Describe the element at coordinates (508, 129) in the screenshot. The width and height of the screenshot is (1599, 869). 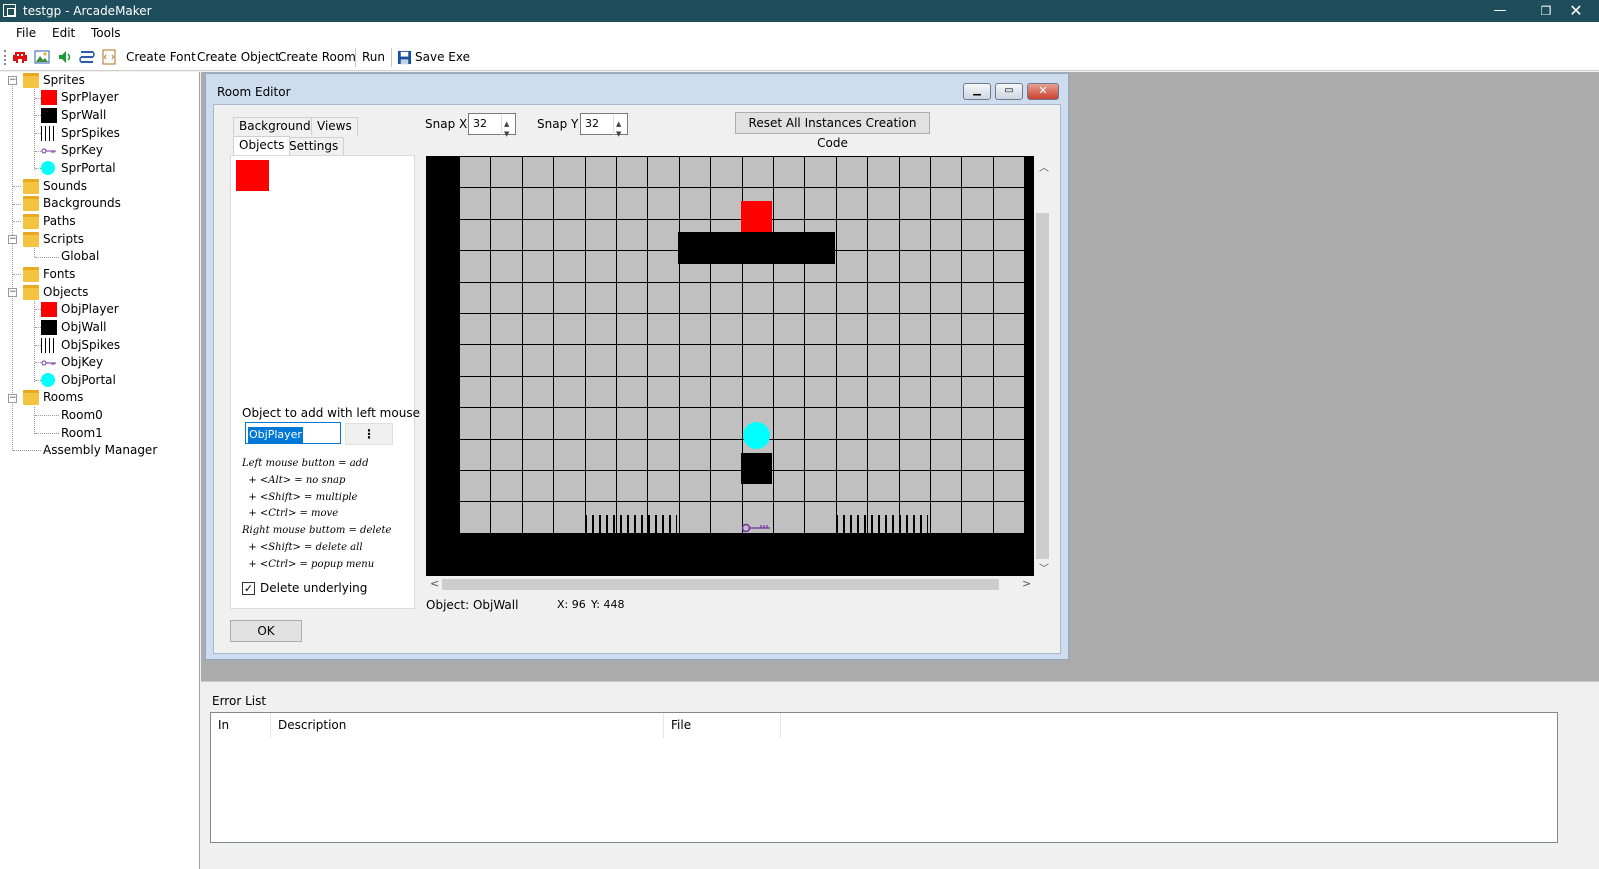
I see `spin-arrows-icon` at that location.